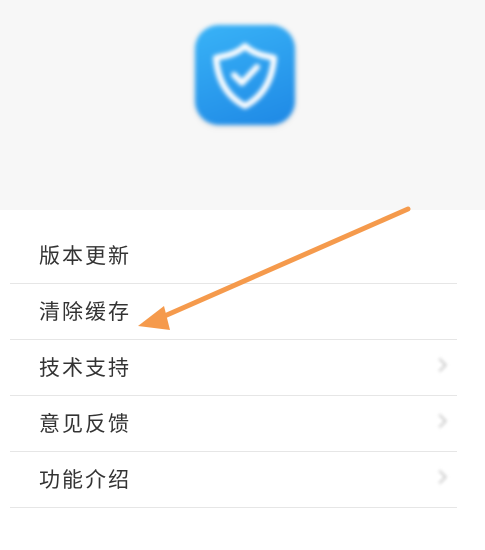  I want to click on menu-item-version-update: 版本更新, so click(233, 256).